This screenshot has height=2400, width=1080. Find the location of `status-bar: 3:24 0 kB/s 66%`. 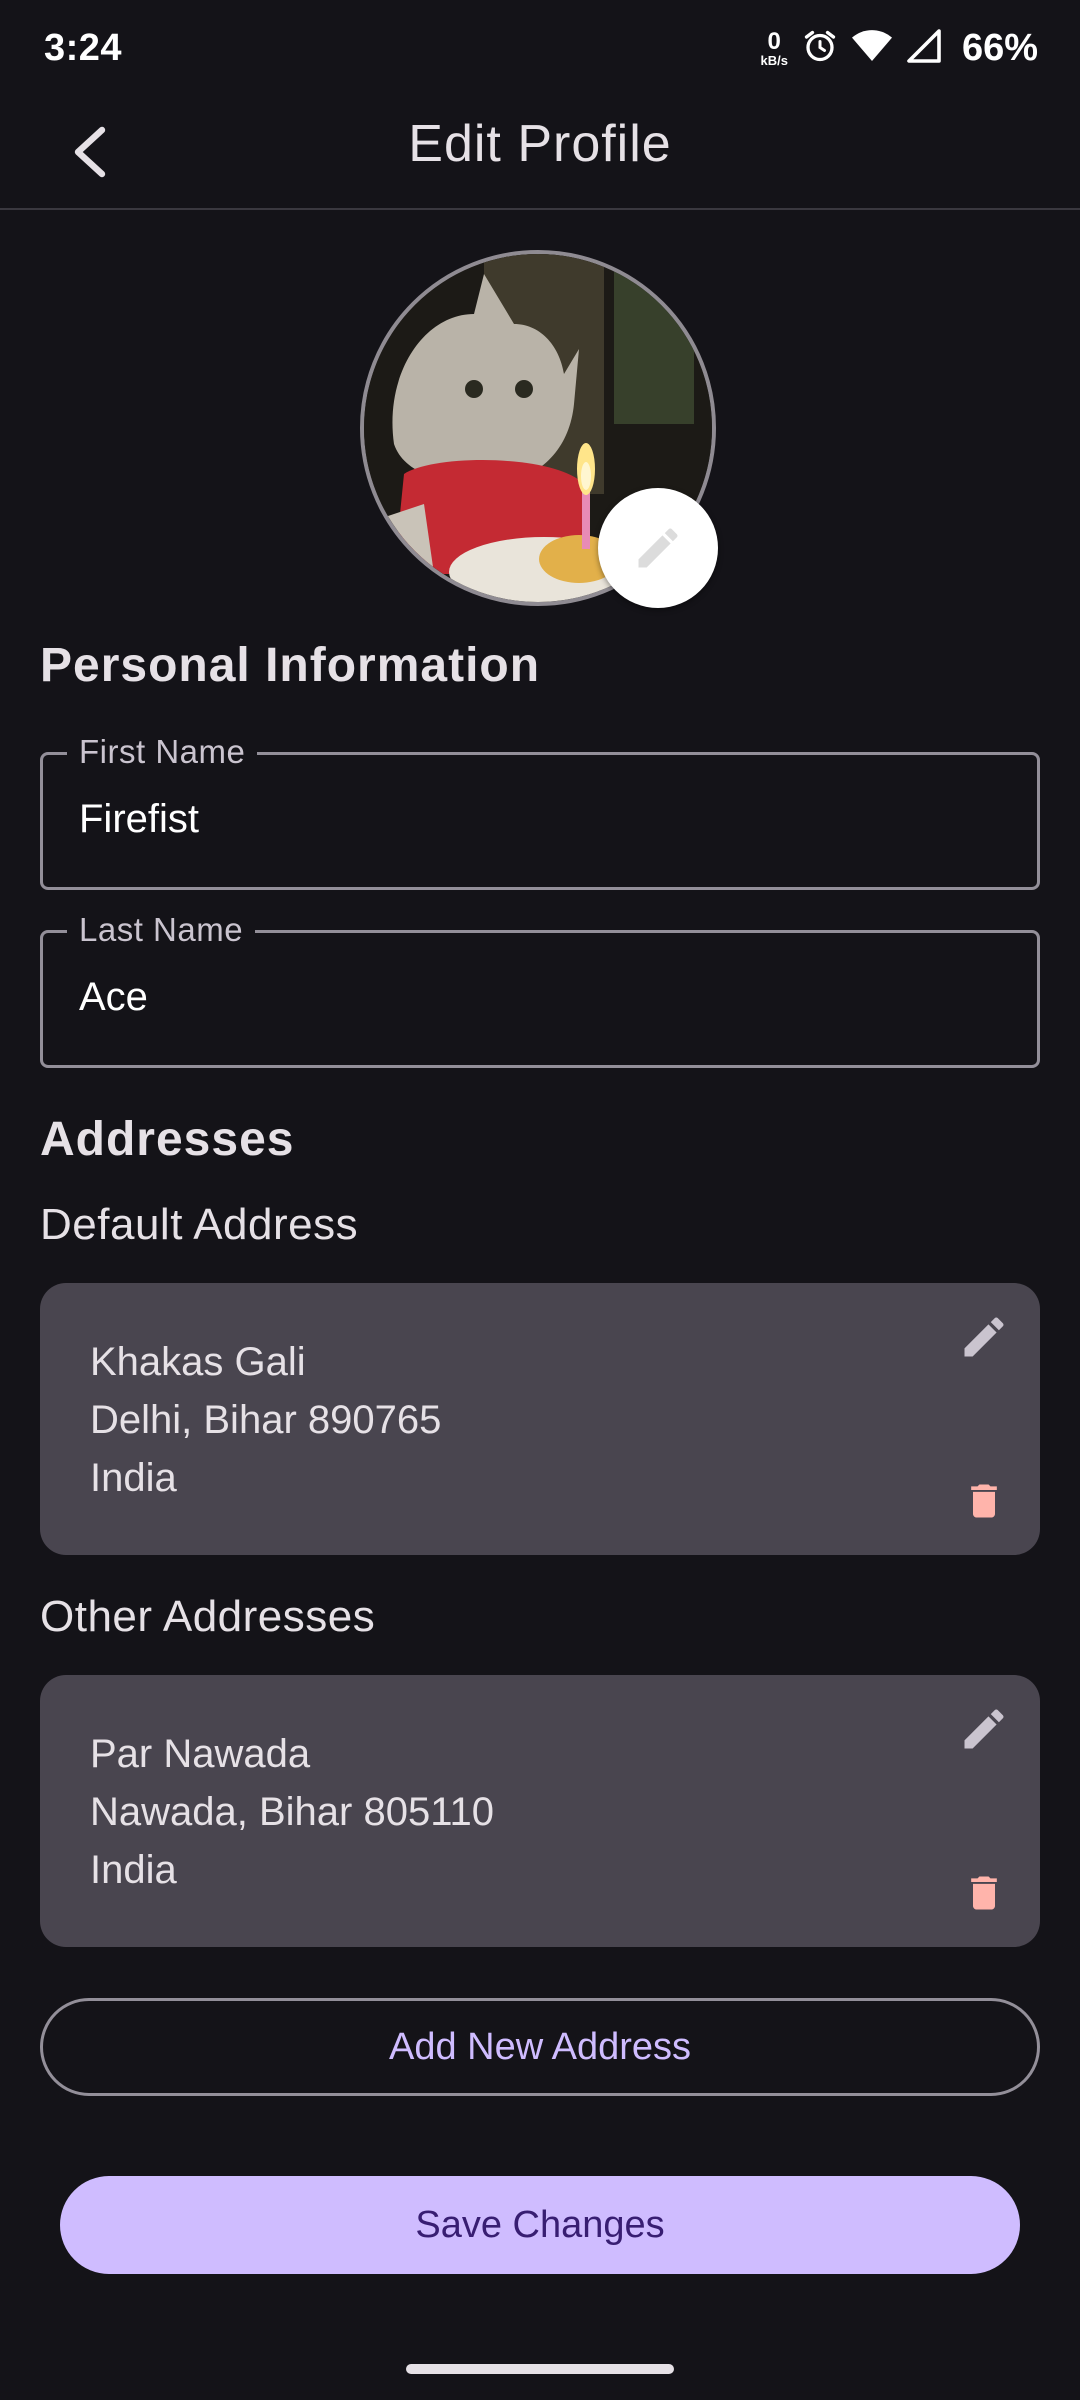

status-bar: 3:24 0 kB/s 66% is located at coordinates (540, 48).